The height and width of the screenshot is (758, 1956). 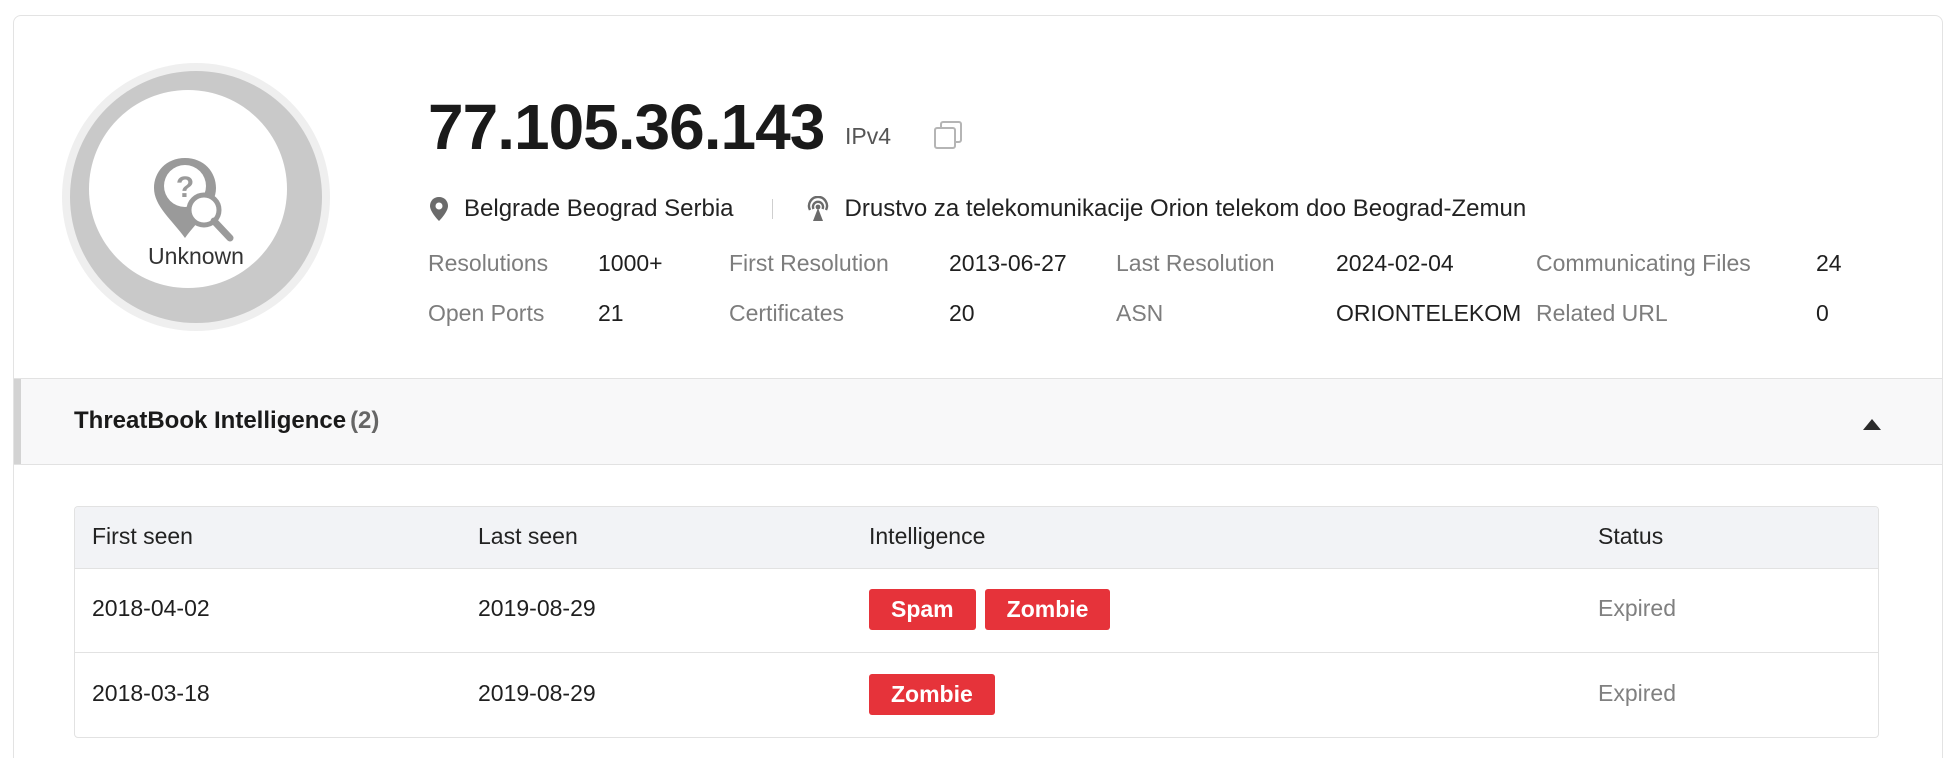 What do you see at coordinates (17, 421) in the screenshot?
I see `section-accent-bar` at bounding box center [17, 421].